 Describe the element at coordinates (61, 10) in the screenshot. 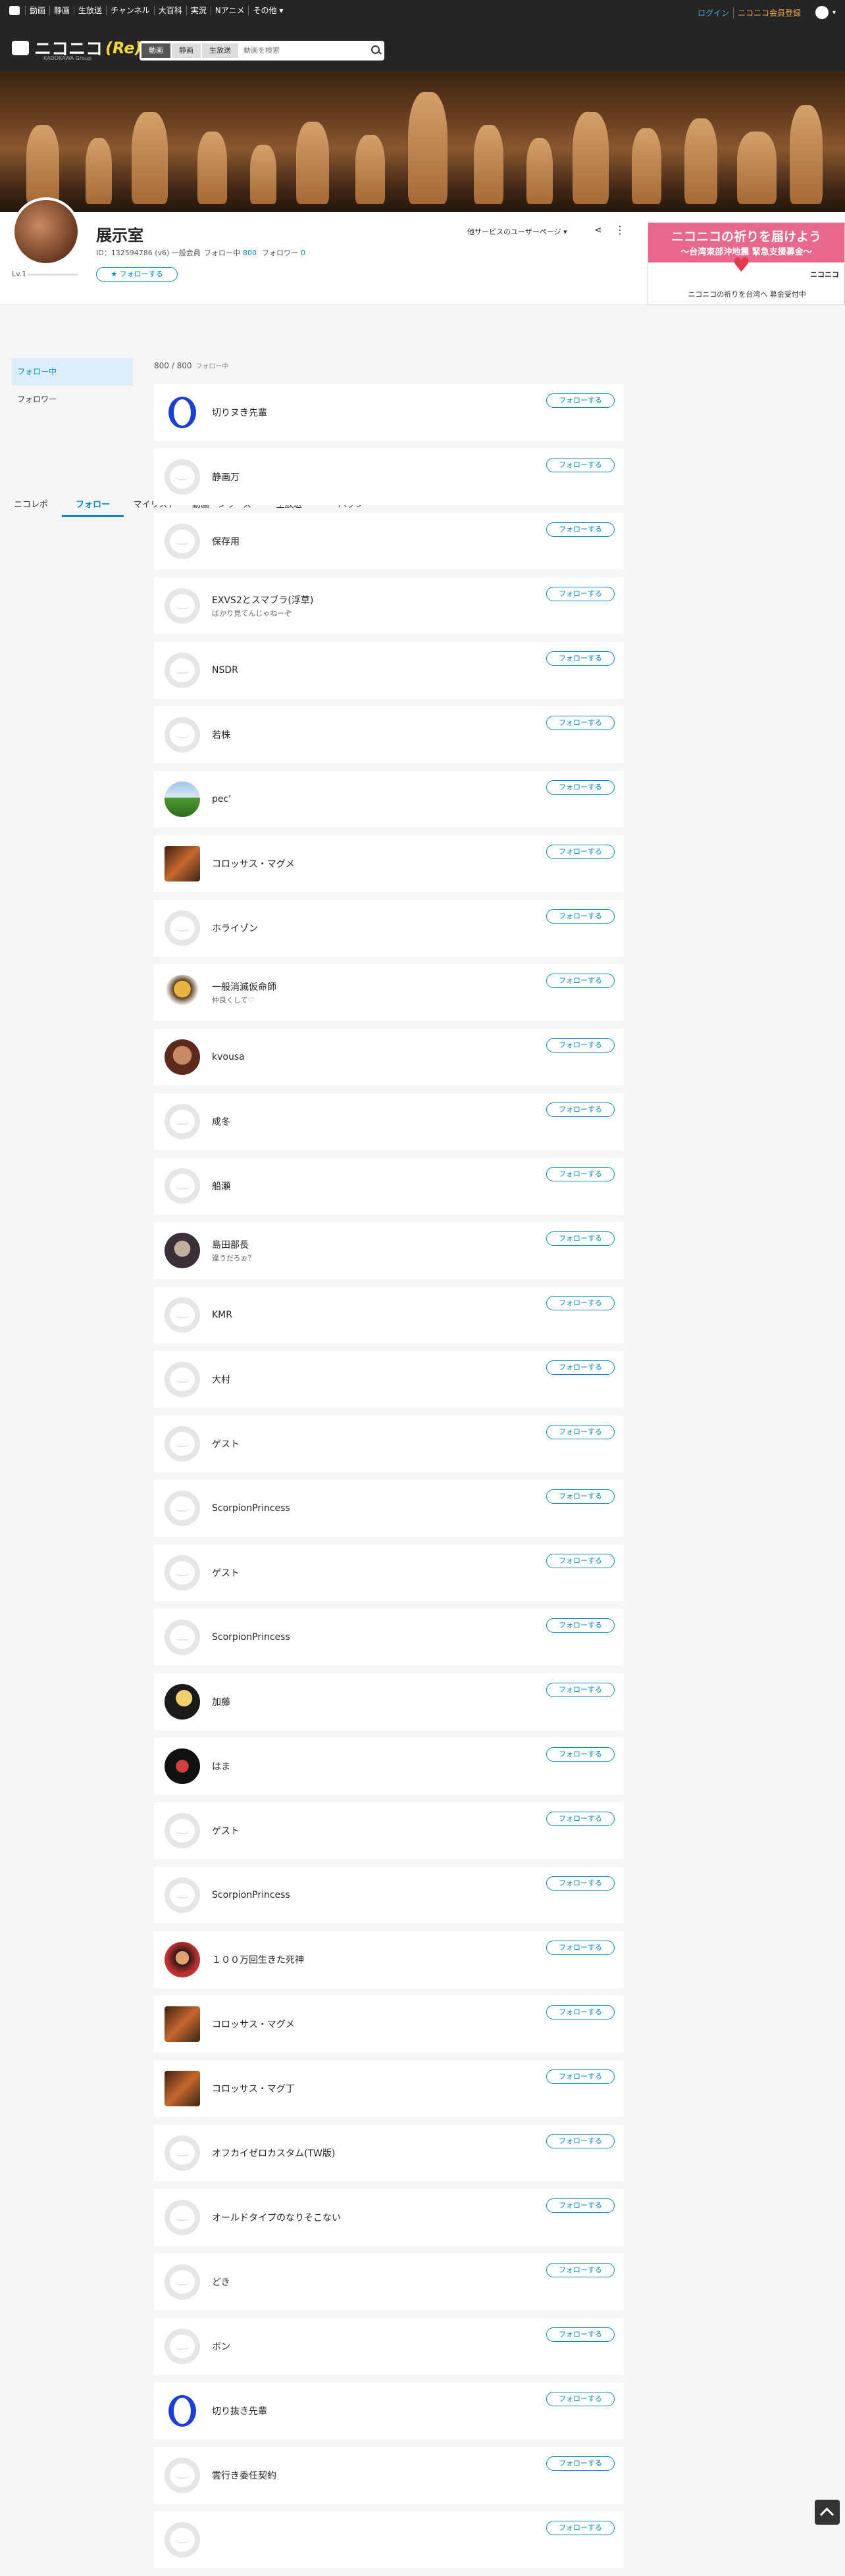

I see `nav-item-seiga: 静画` at that location.